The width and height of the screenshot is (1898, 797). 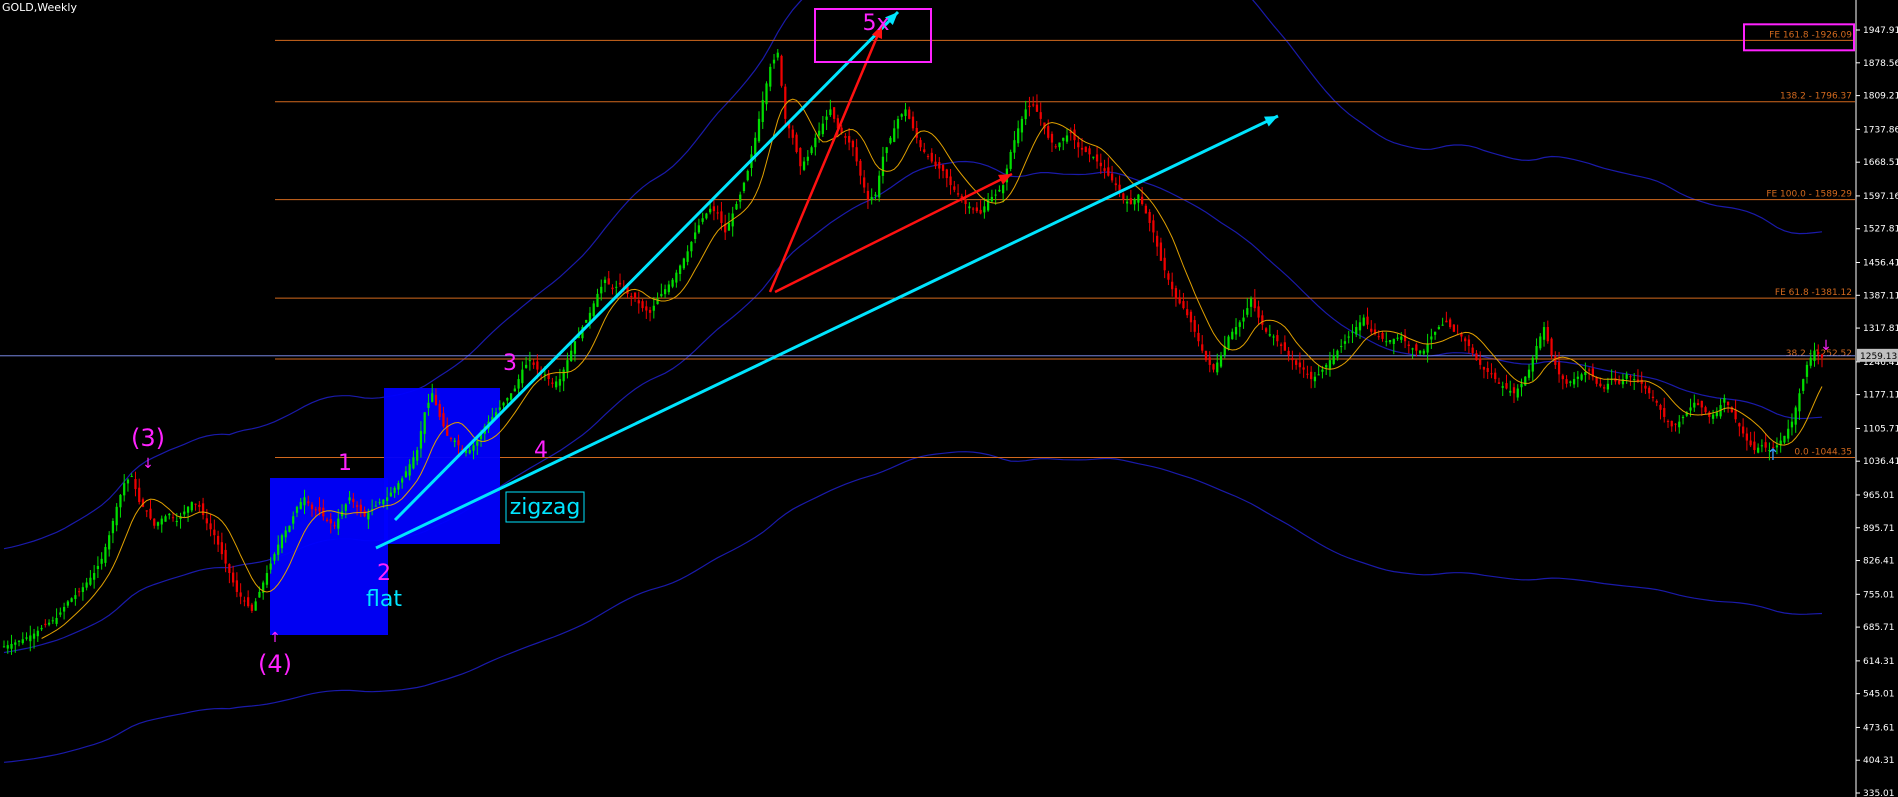 What do you see at coordinates (39, 7) in the screenshot?
I see `chart-symbol-title: GOLD,Weekly` at bounding box center [39, 7].